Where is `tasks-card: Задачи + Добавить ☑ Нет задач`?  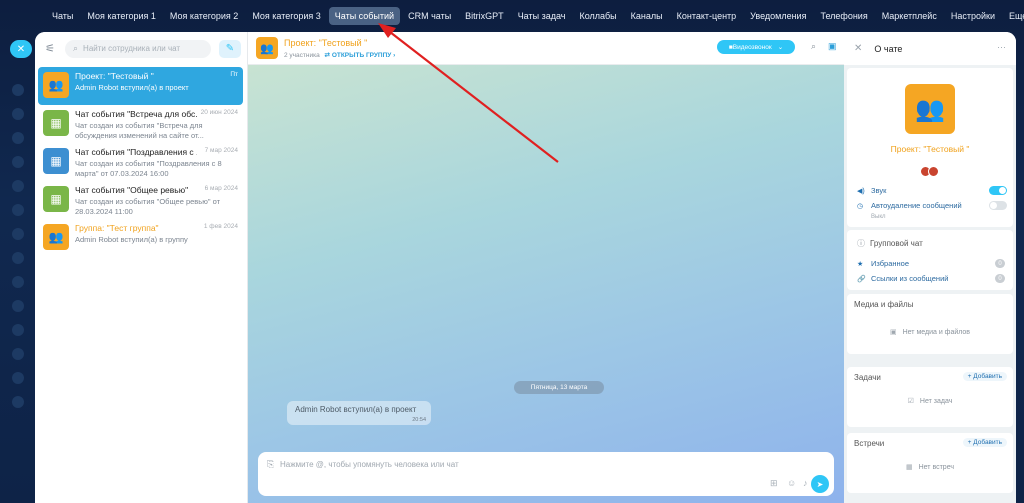
tasks-card: Задачи + Добавить ☑ Нет задач is located at coordinates (930, 397).